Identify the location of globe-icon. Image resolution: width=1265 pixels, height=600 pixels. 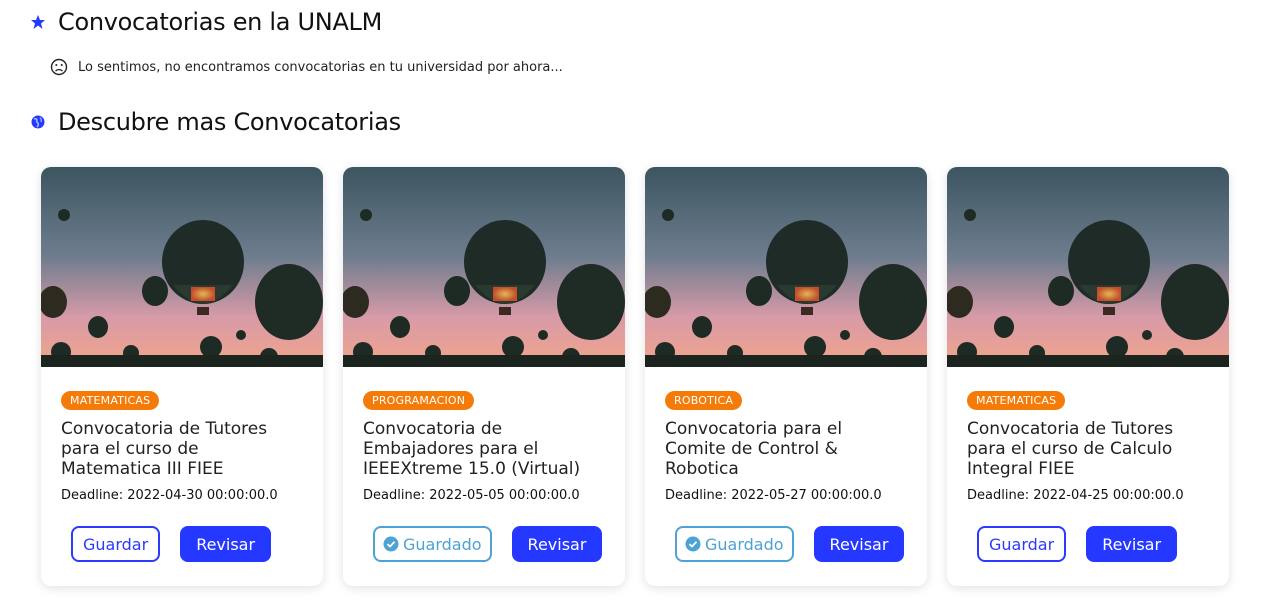
(38, 122).